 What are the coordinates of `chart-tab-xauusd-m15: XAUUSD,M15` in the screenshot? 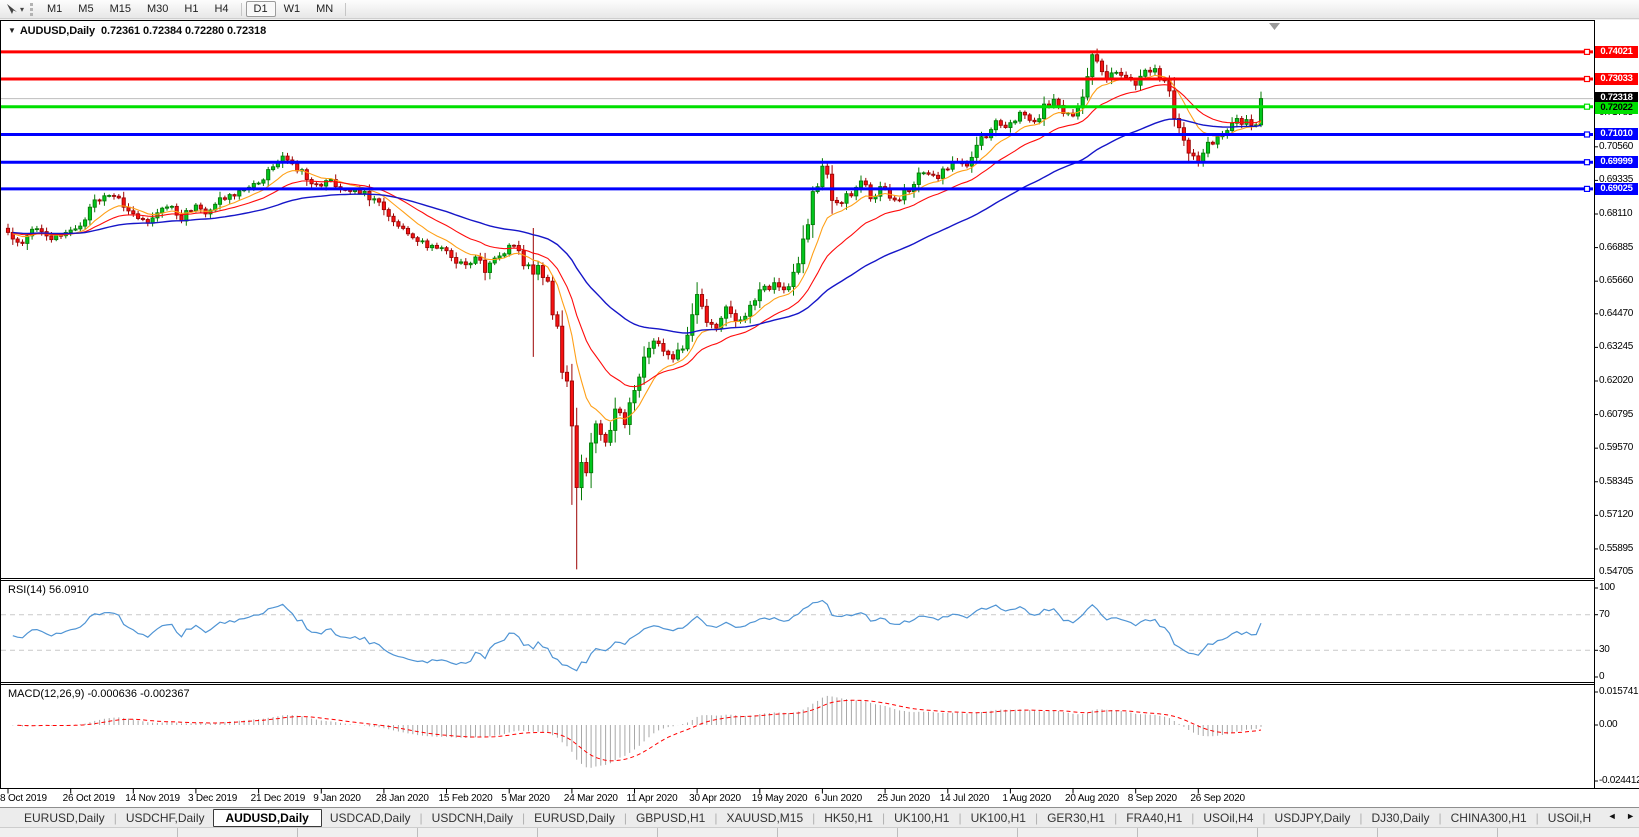 It's located at (764, 818).